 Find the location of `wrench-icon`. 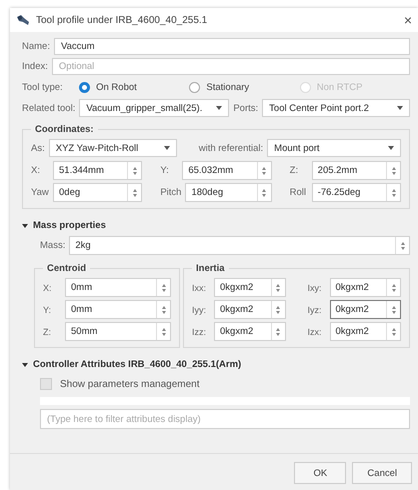

wrench-icon is located at coordinates (23, 20).